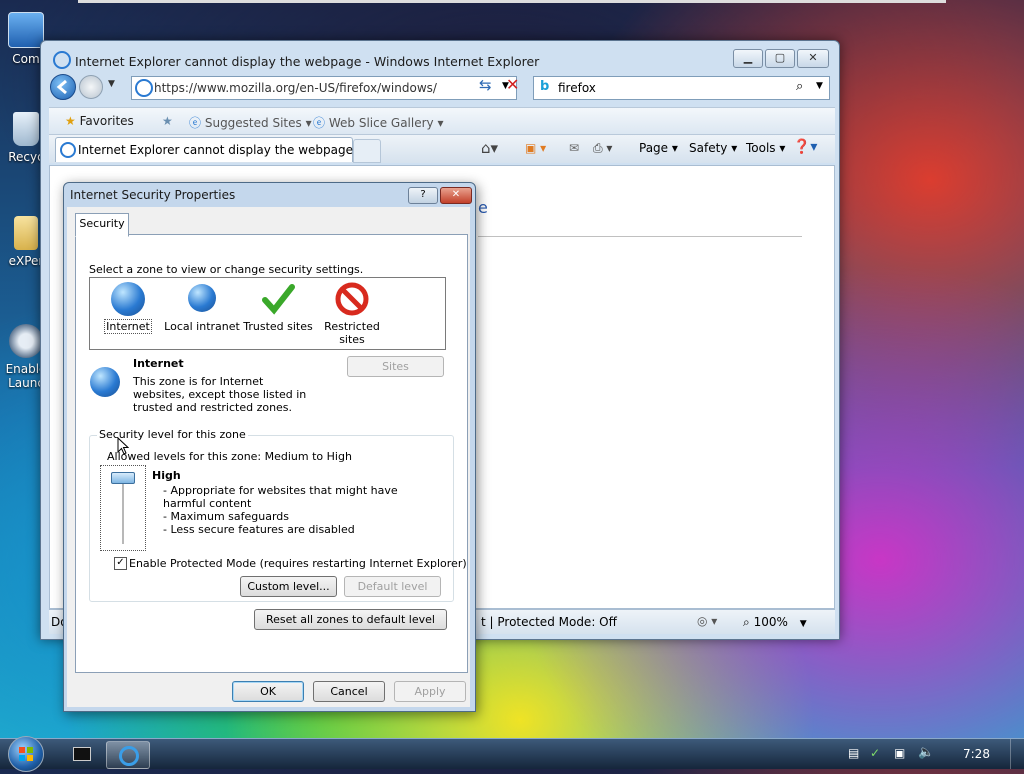  What do you see at coordinates (707, 621) in the screenshot?
I see `security-zone-icon: ◎ ▾` at bounding box center [707, 621].